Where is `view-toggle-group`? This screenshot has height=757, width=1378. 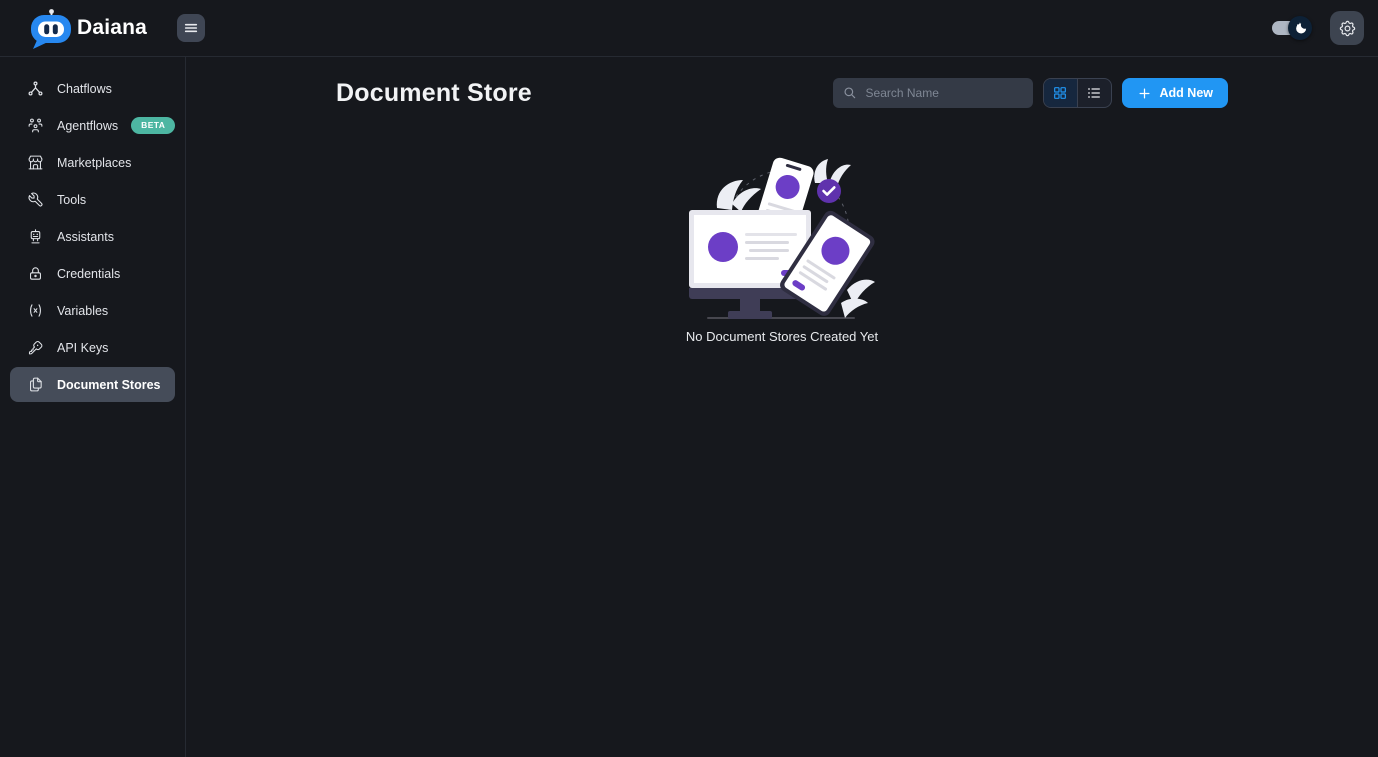 view-toggle-group is located at coordinates (1077, 93).